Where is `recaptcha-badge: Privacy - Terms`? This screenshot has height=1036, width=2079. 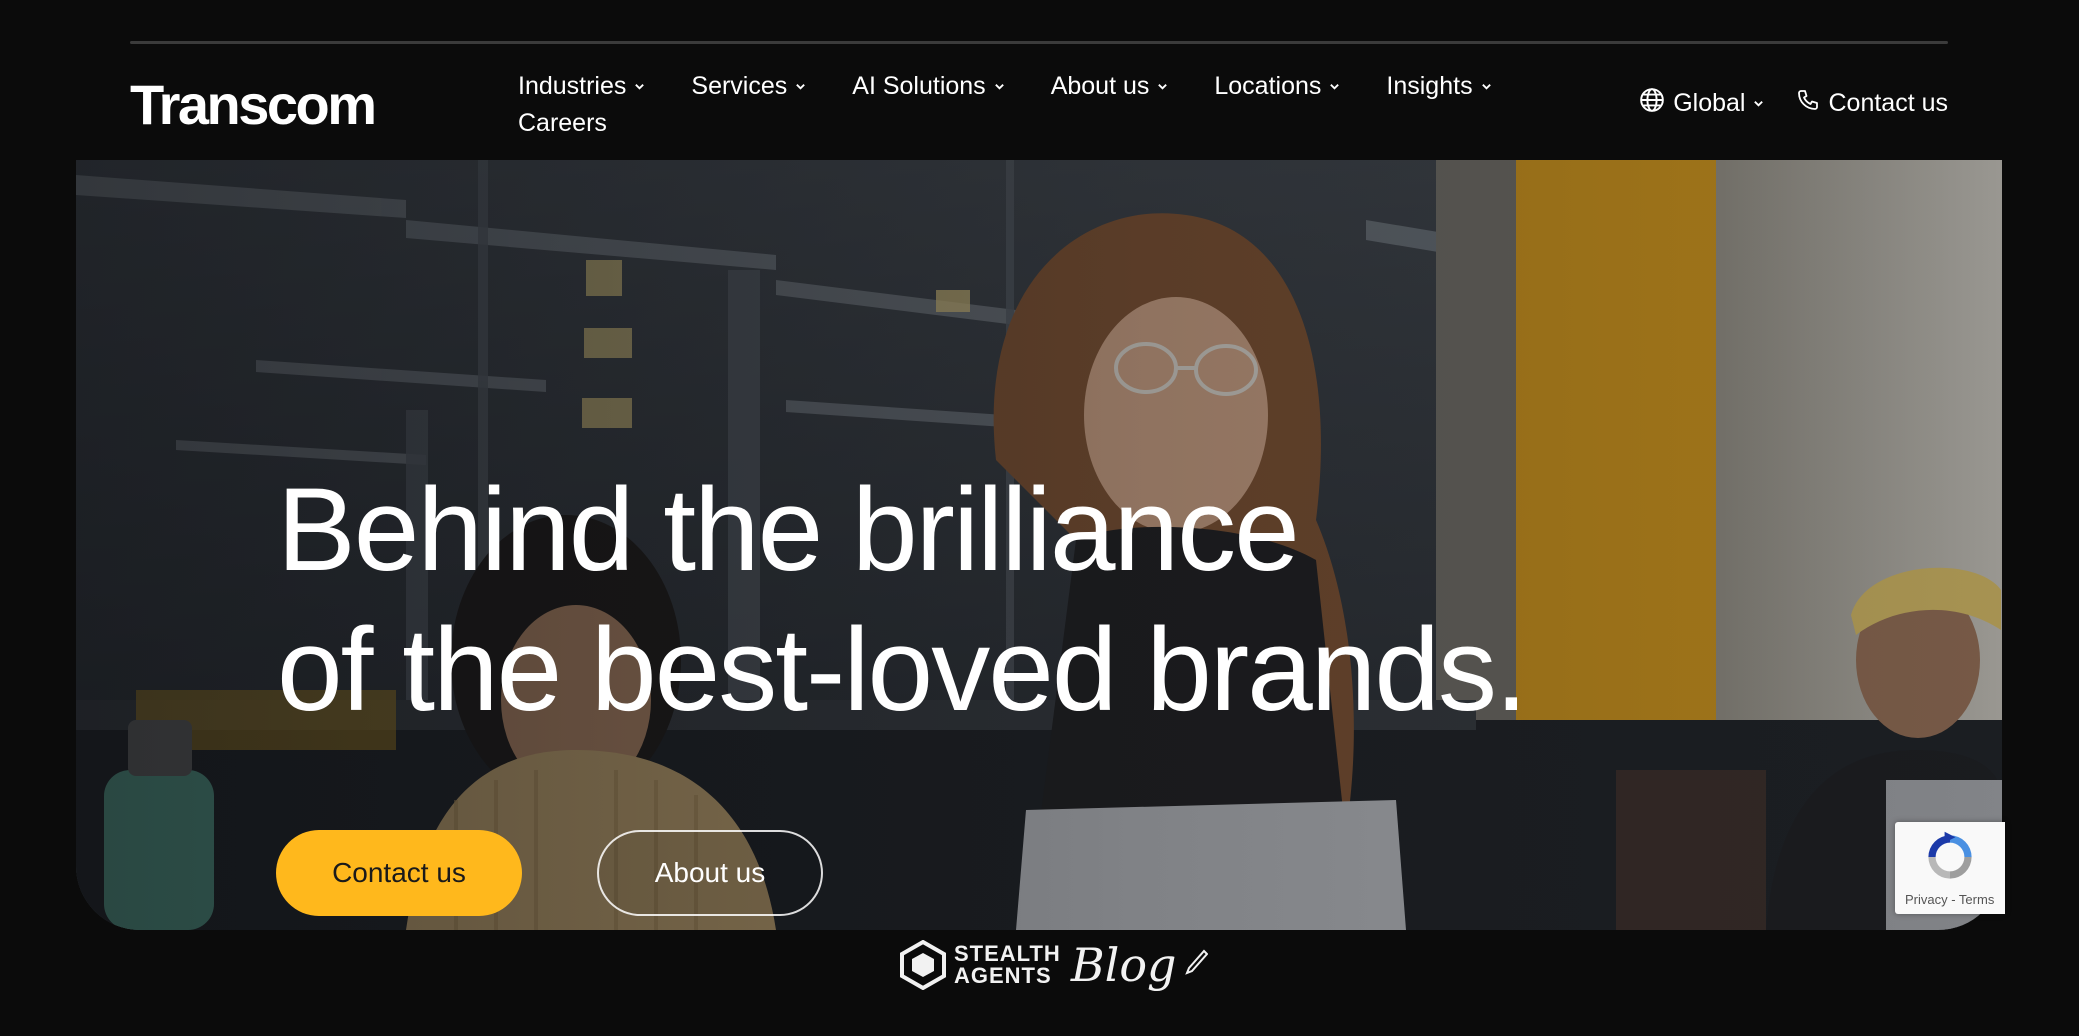
recaptcha-badge: Privacy - Terms is located at coordinates (1950, 868).